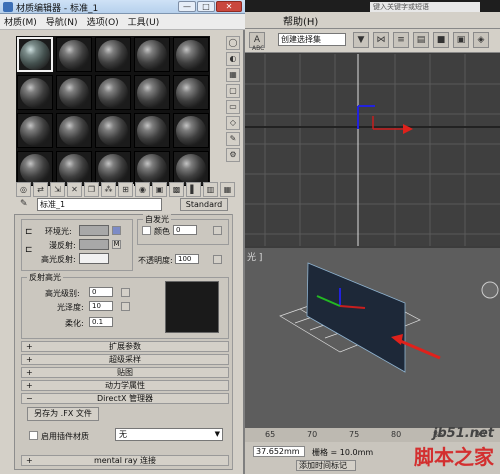  What do you see at coordinates (125, 306) in the screenshot?
I see `glossiness-map-button` at bounding box center [125, 306].